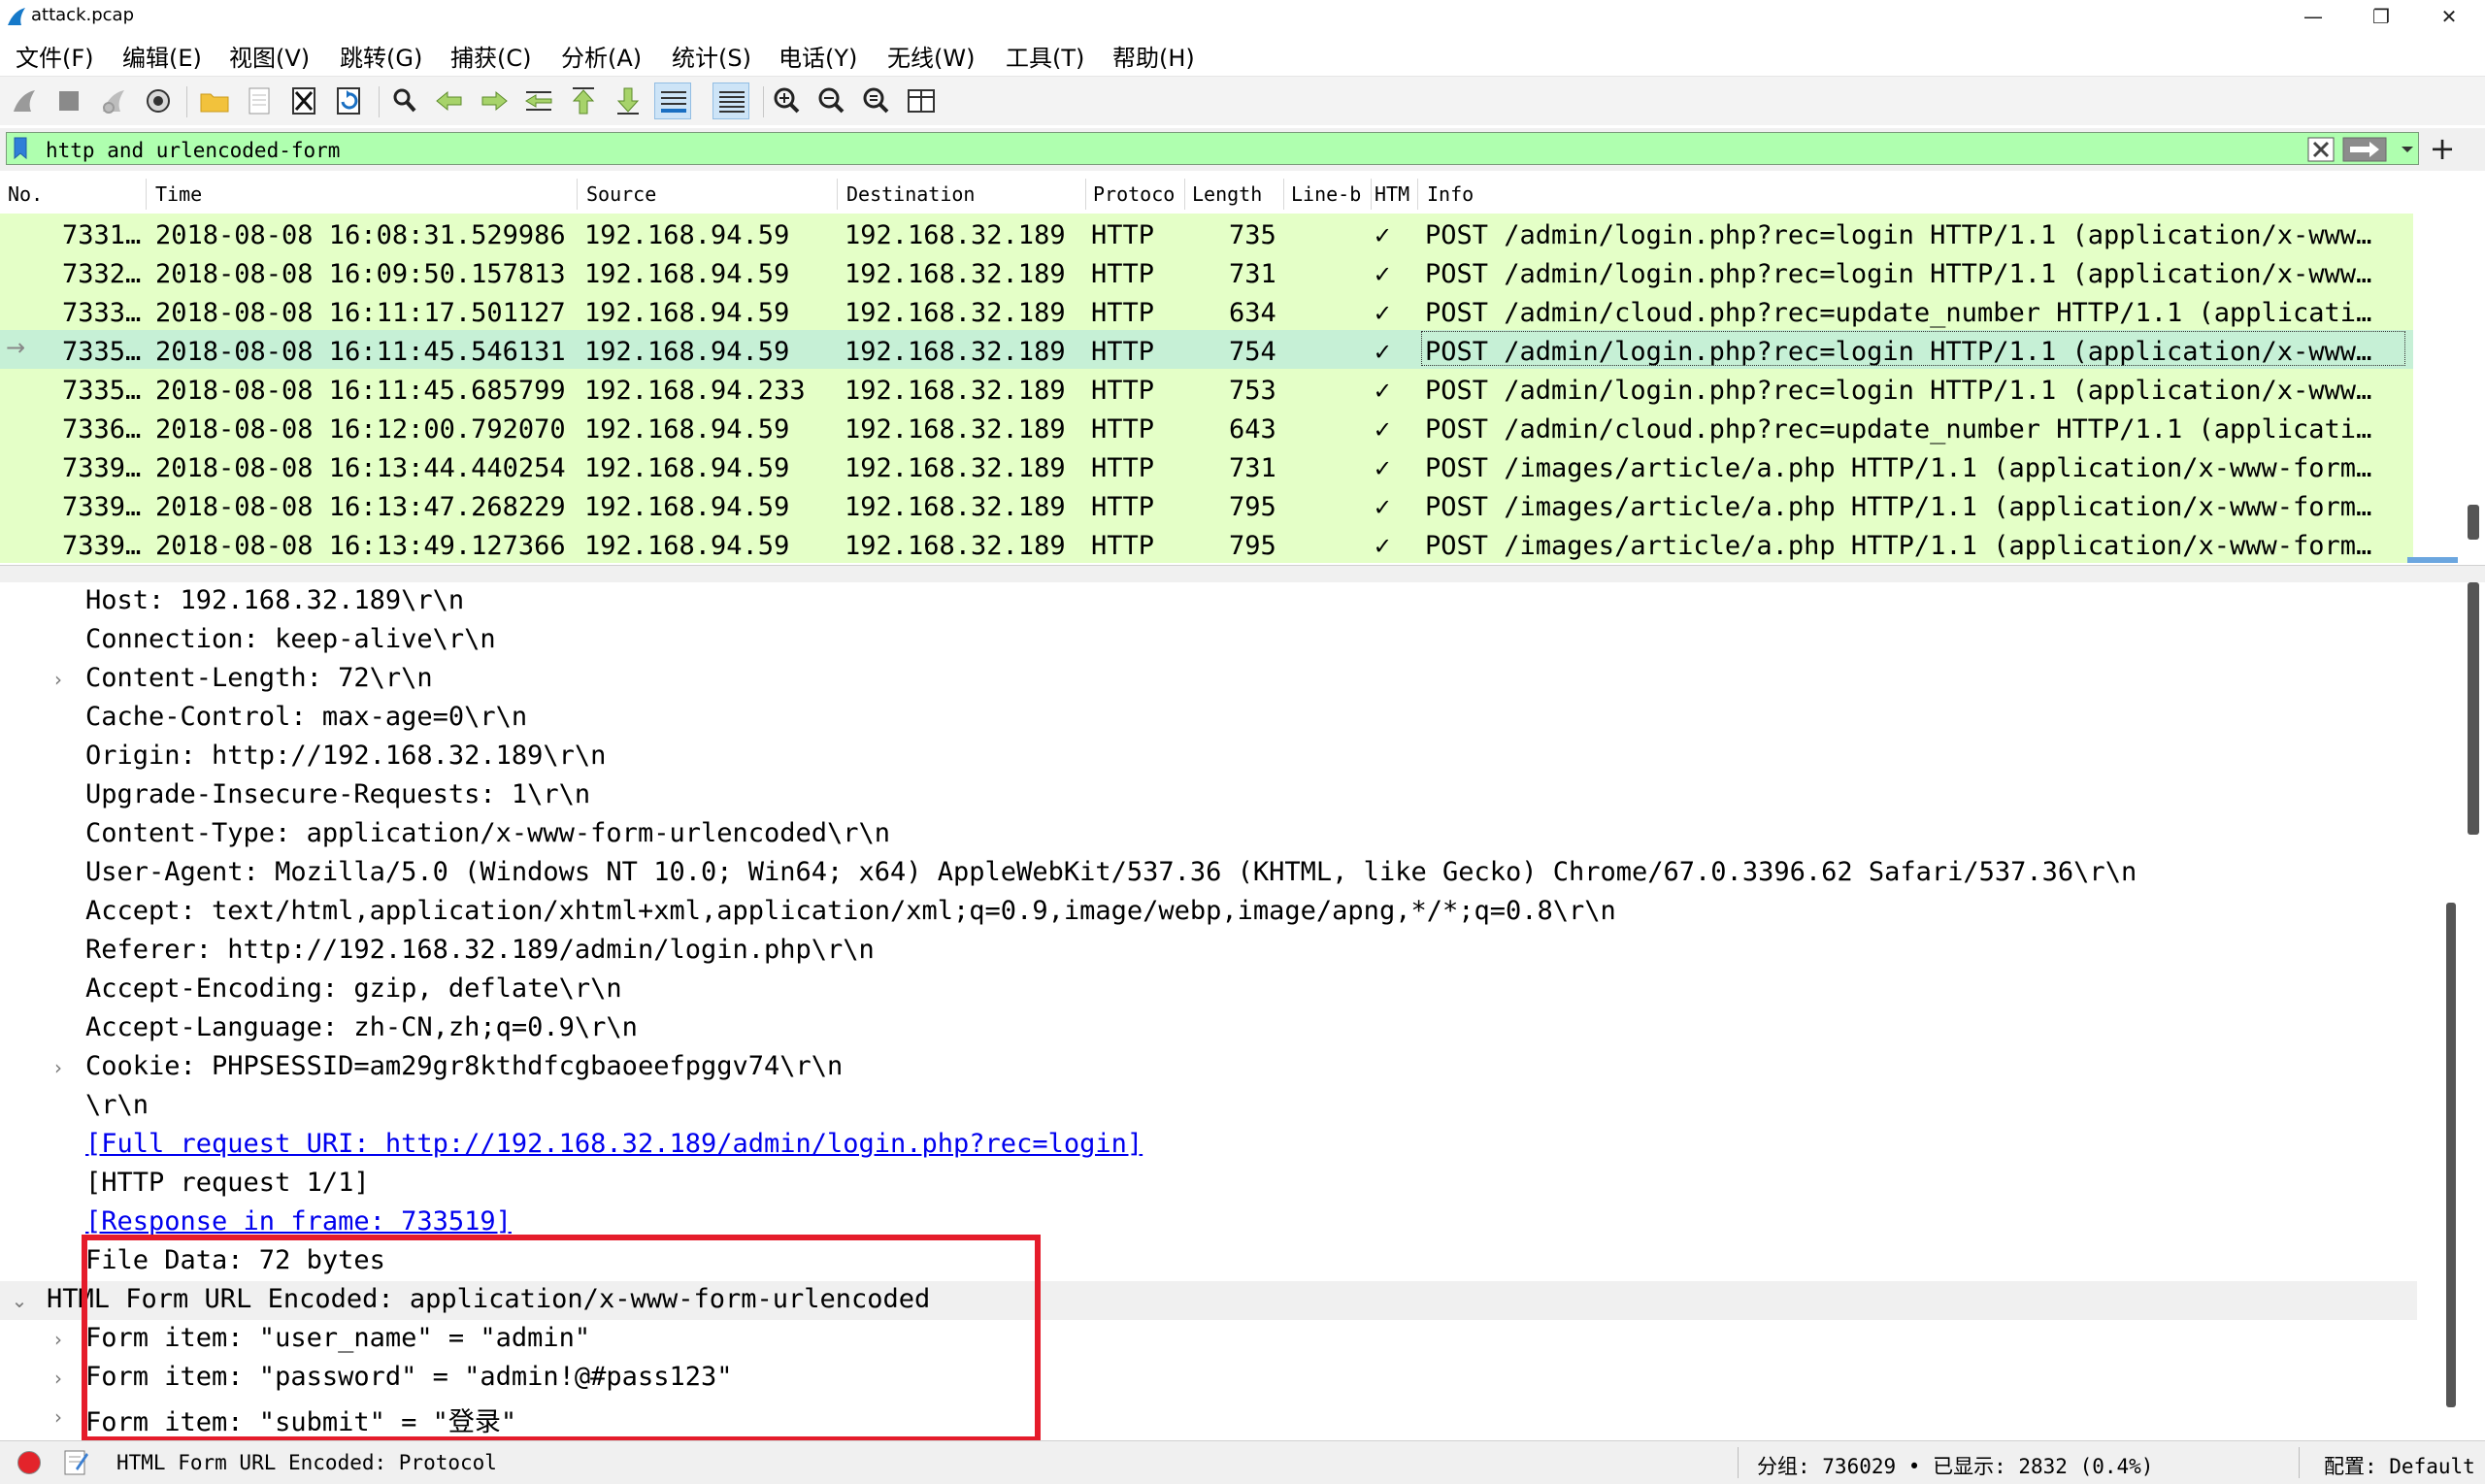 Image resolution: width=2485 pixels, height=1484 pixels. I want to click on tree-item: Cache-Control: max-age=0\r\n, so click(1208, 718).